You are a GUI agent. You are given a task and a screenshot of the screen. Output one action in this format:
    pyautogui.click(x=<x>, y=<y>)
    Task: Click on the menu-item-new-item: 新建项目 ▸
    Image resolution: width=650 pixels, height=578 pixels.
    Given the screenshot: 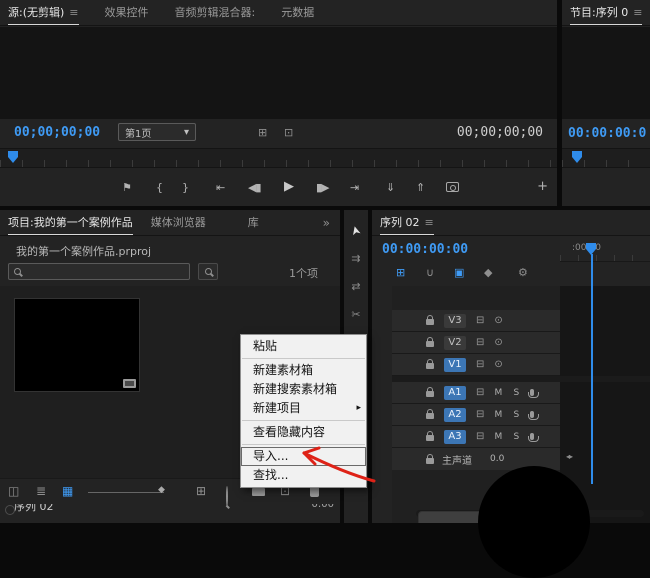 What is the action you would take?
    pyautogui.click(x=303, y=408)
    